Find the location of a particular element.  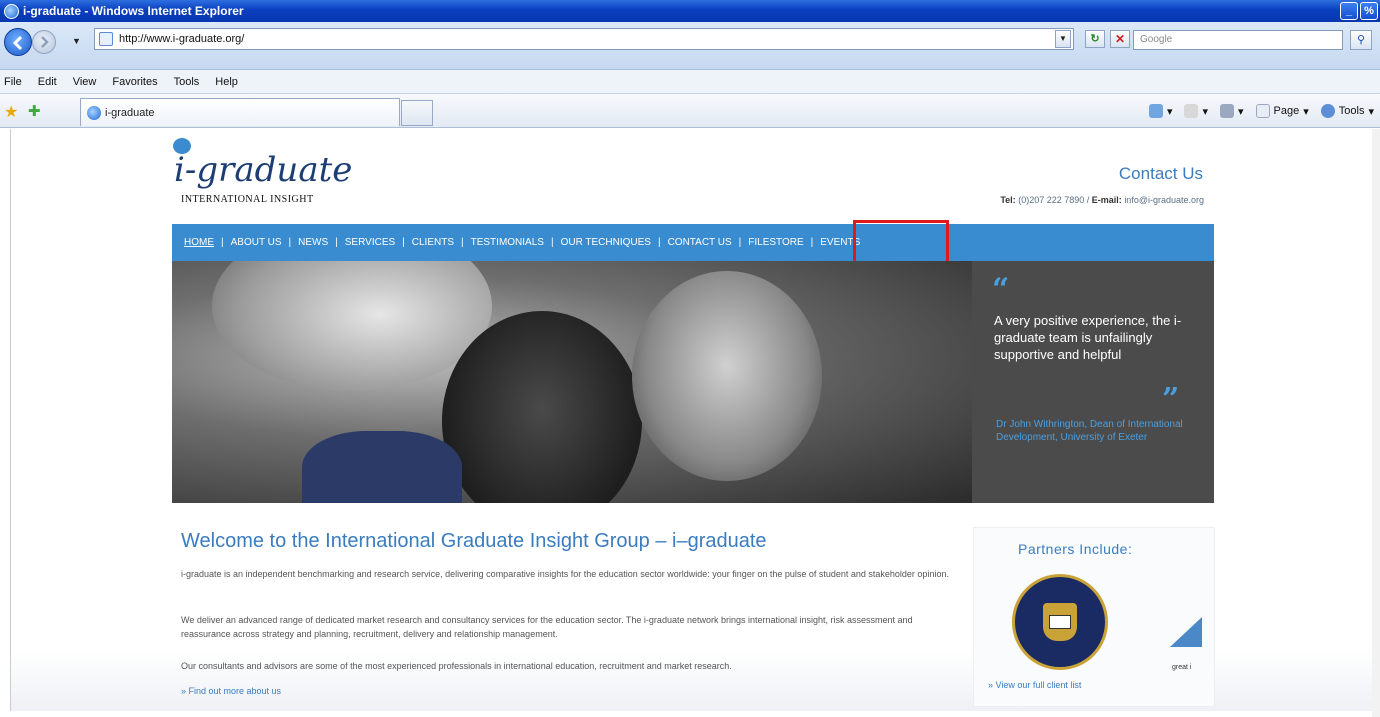

menu-tools: Tools is located at coordinates (187, 82).